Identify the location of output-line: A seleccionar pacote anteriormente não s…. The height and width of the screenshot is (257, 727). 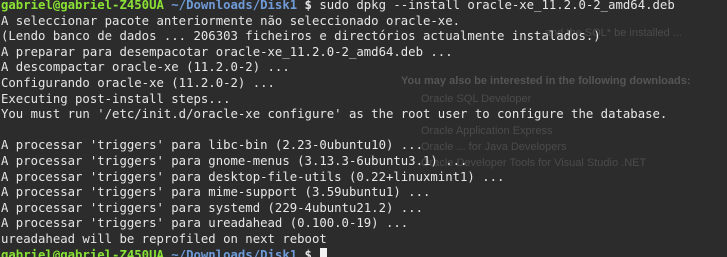
(231, 20).